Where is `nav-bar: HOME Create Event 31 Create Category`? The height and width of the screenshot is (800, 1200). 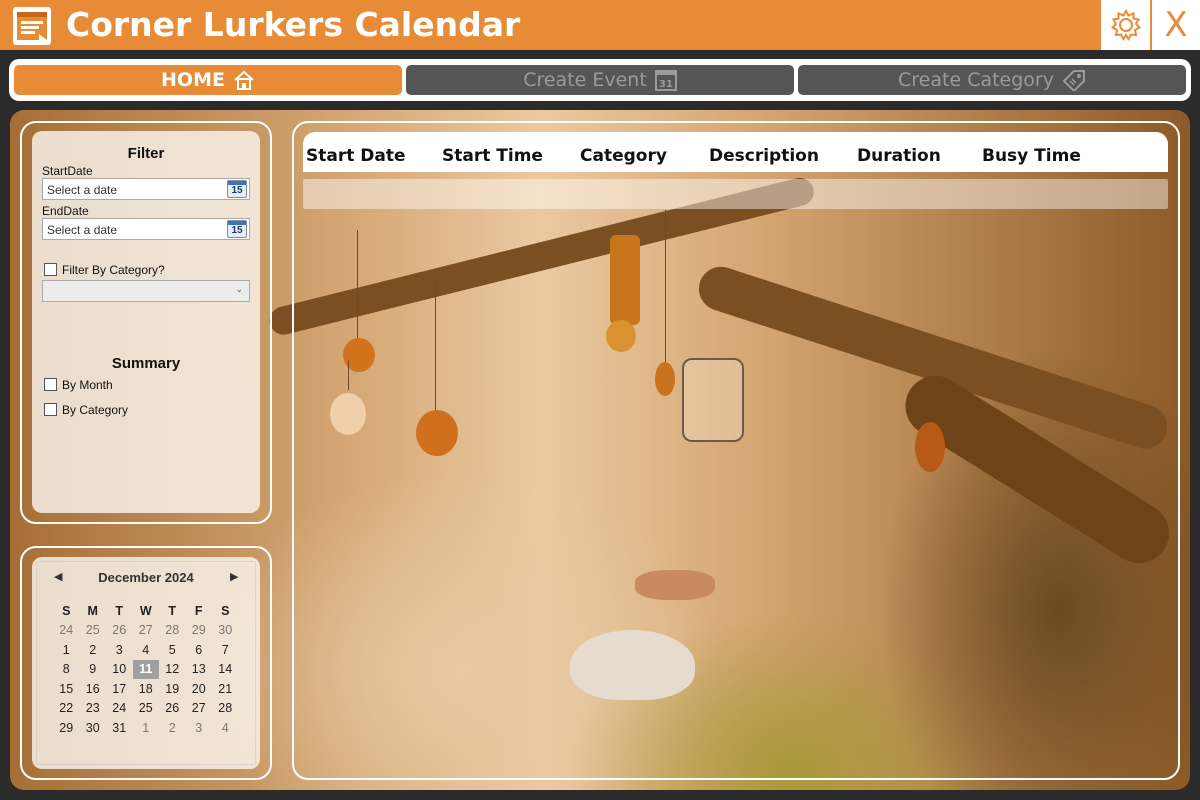
nav-bar: HOME Create Event 31 Create Category is located at coordinates (600, 80).